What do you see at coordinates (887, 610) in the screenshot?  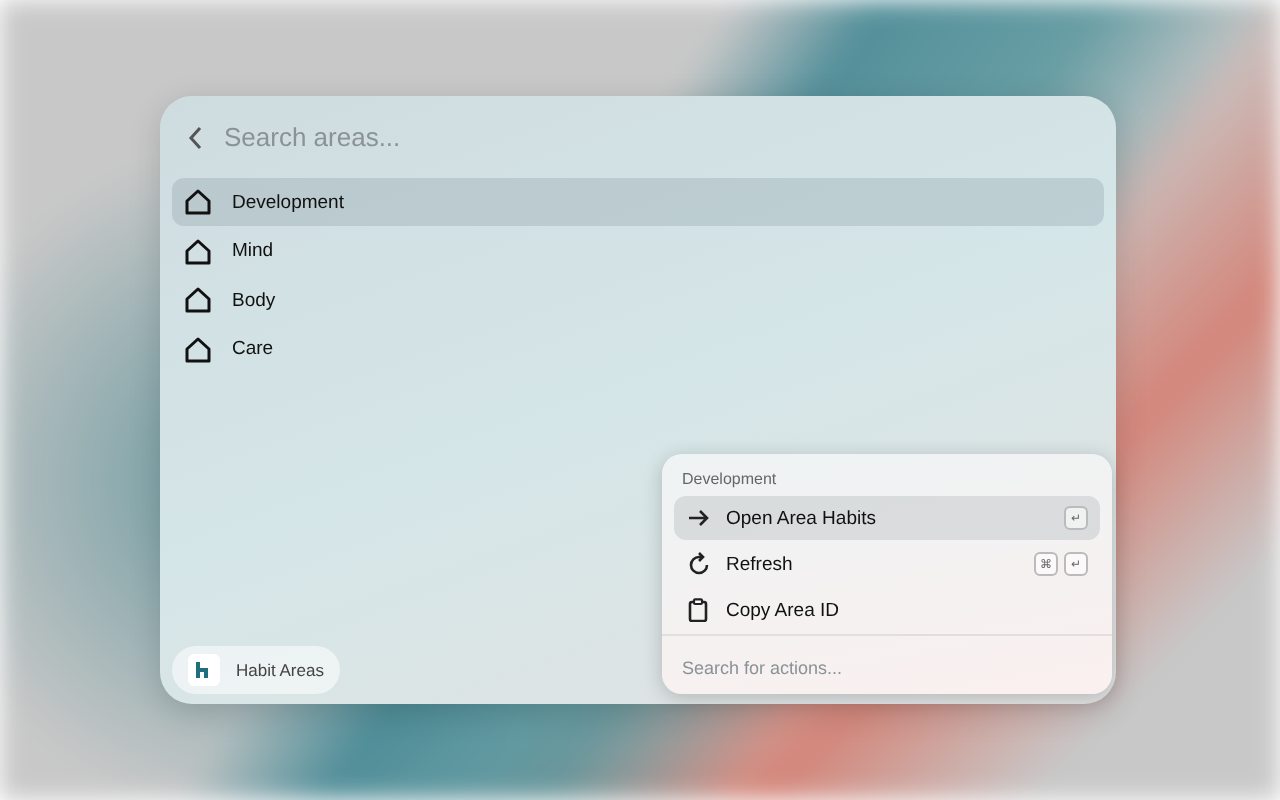 I see `action-menu-item: Copy Area ID` at bounding box center [887, 610].